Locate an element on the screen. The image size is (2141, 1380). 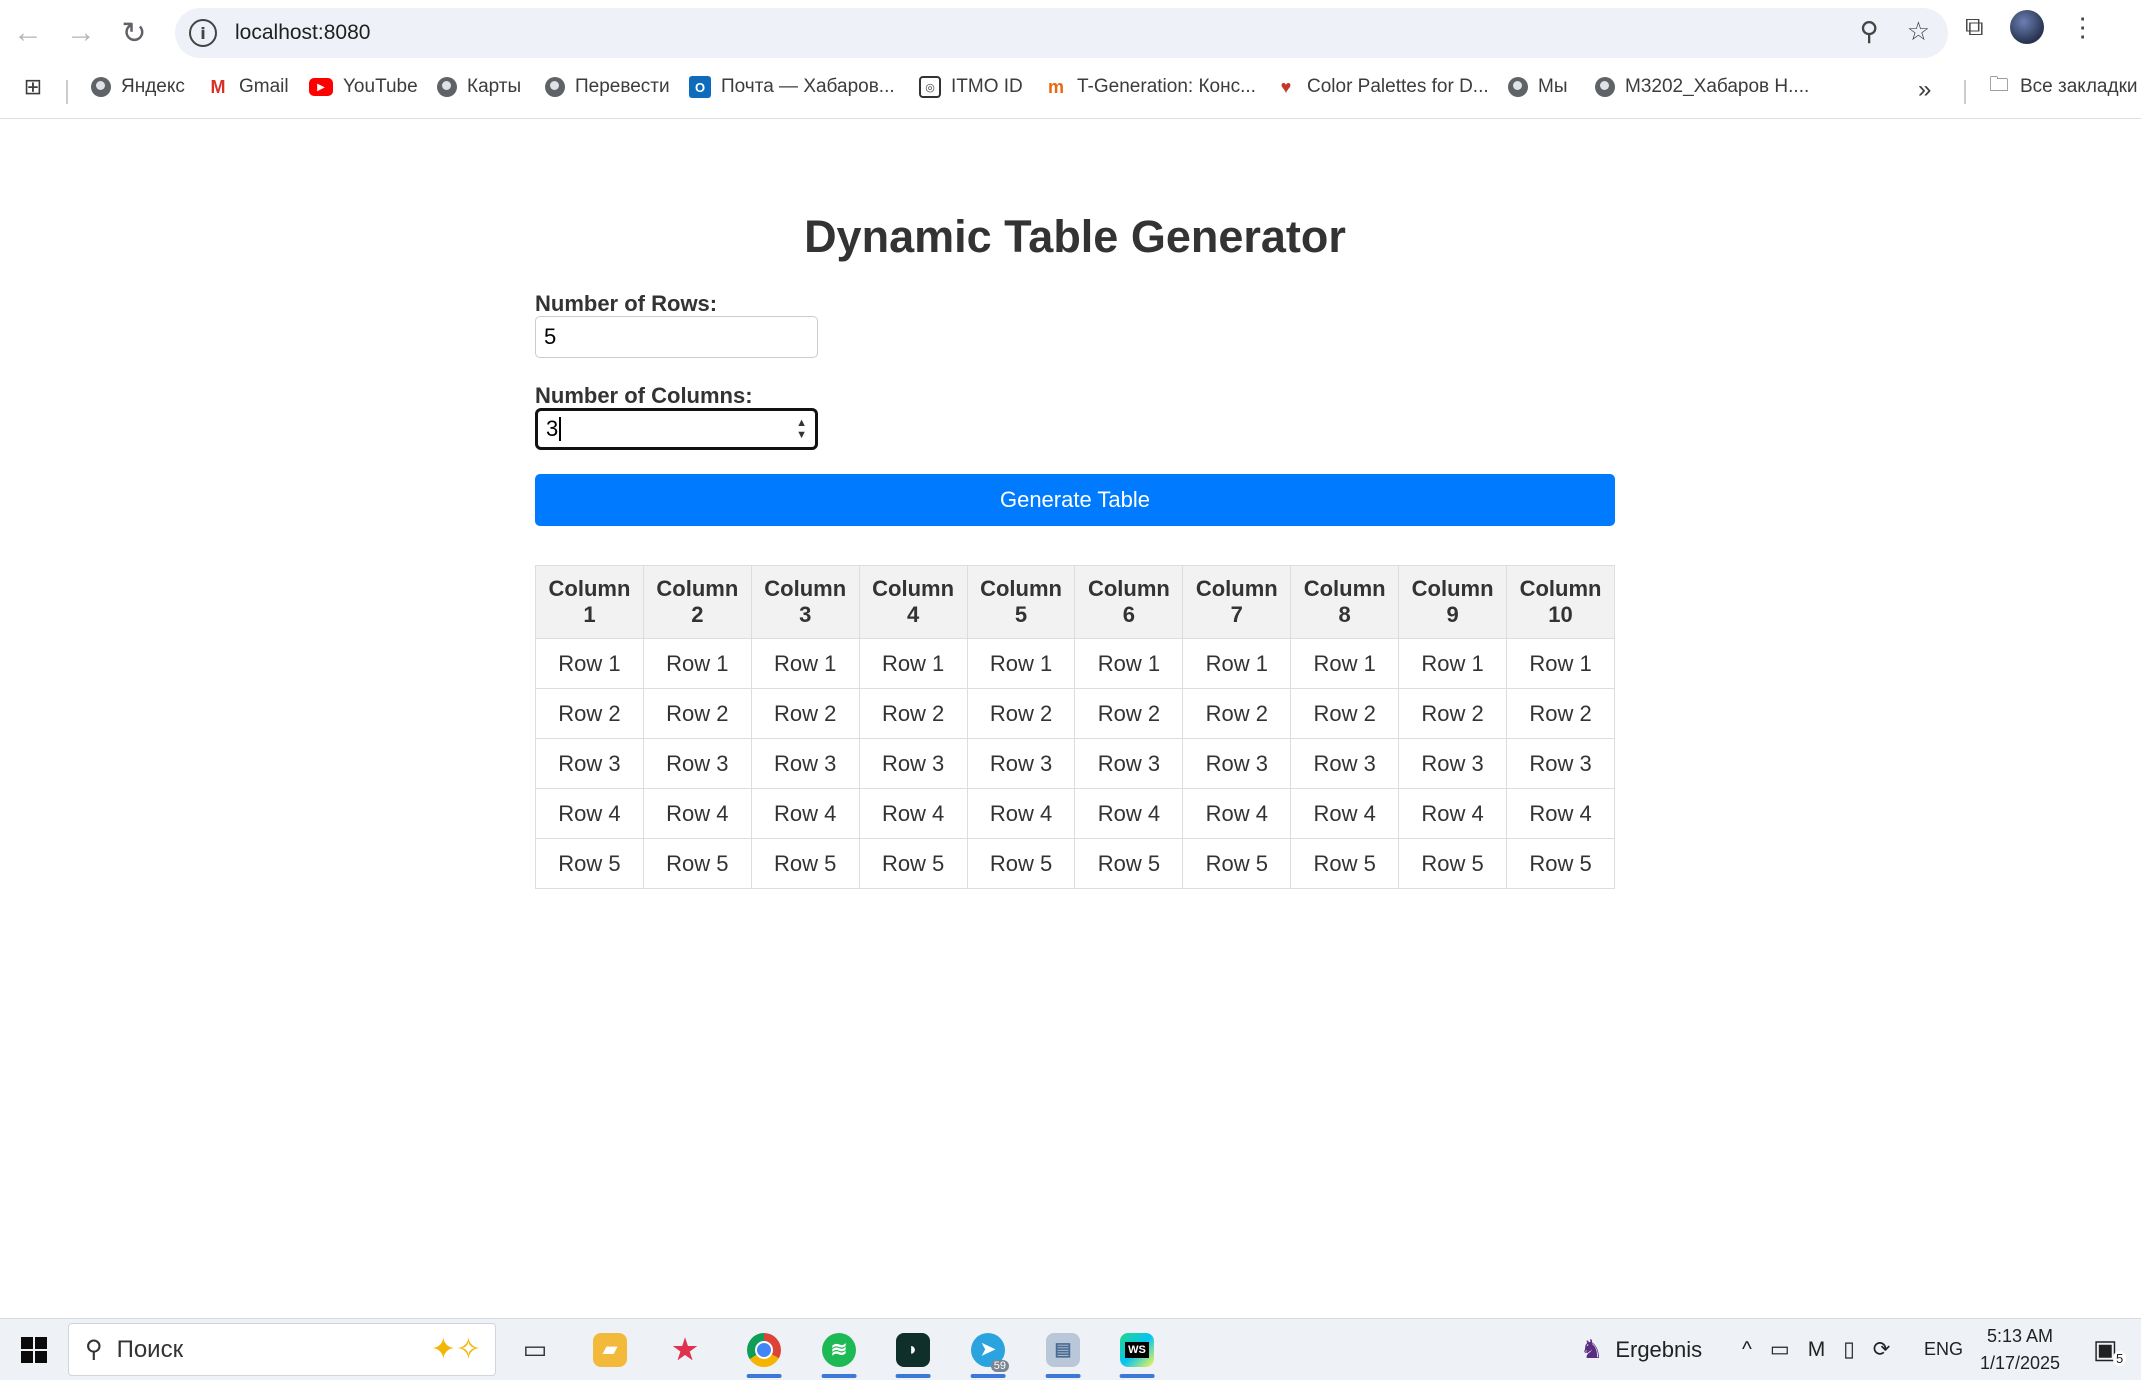
generate-table-button: Generate Table is located at coordinates (1075, 500).